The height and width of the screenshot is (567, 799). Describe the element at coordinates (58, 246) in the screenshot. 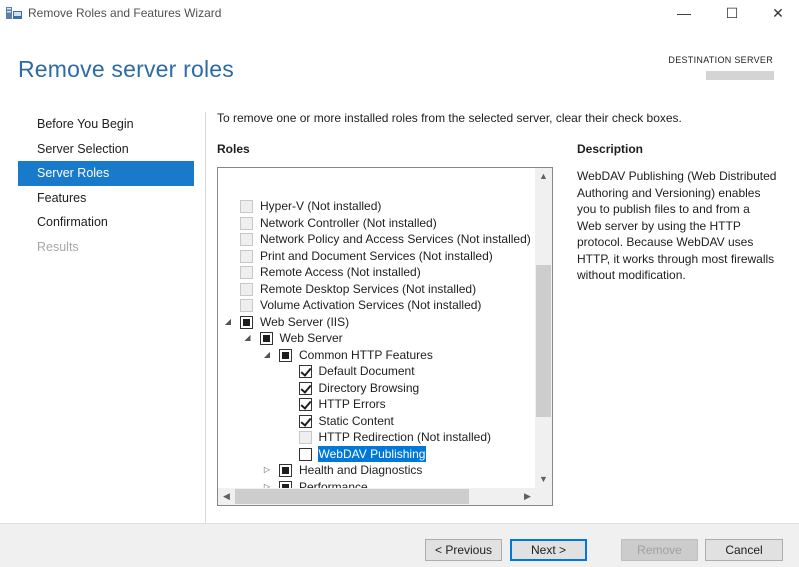

I see `nav-item-results: Results` at that location.